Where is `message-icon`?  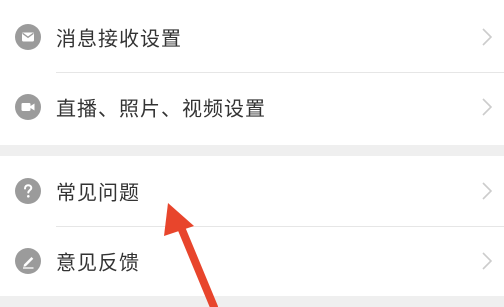
message-icon is located at coordinates (28, 37).